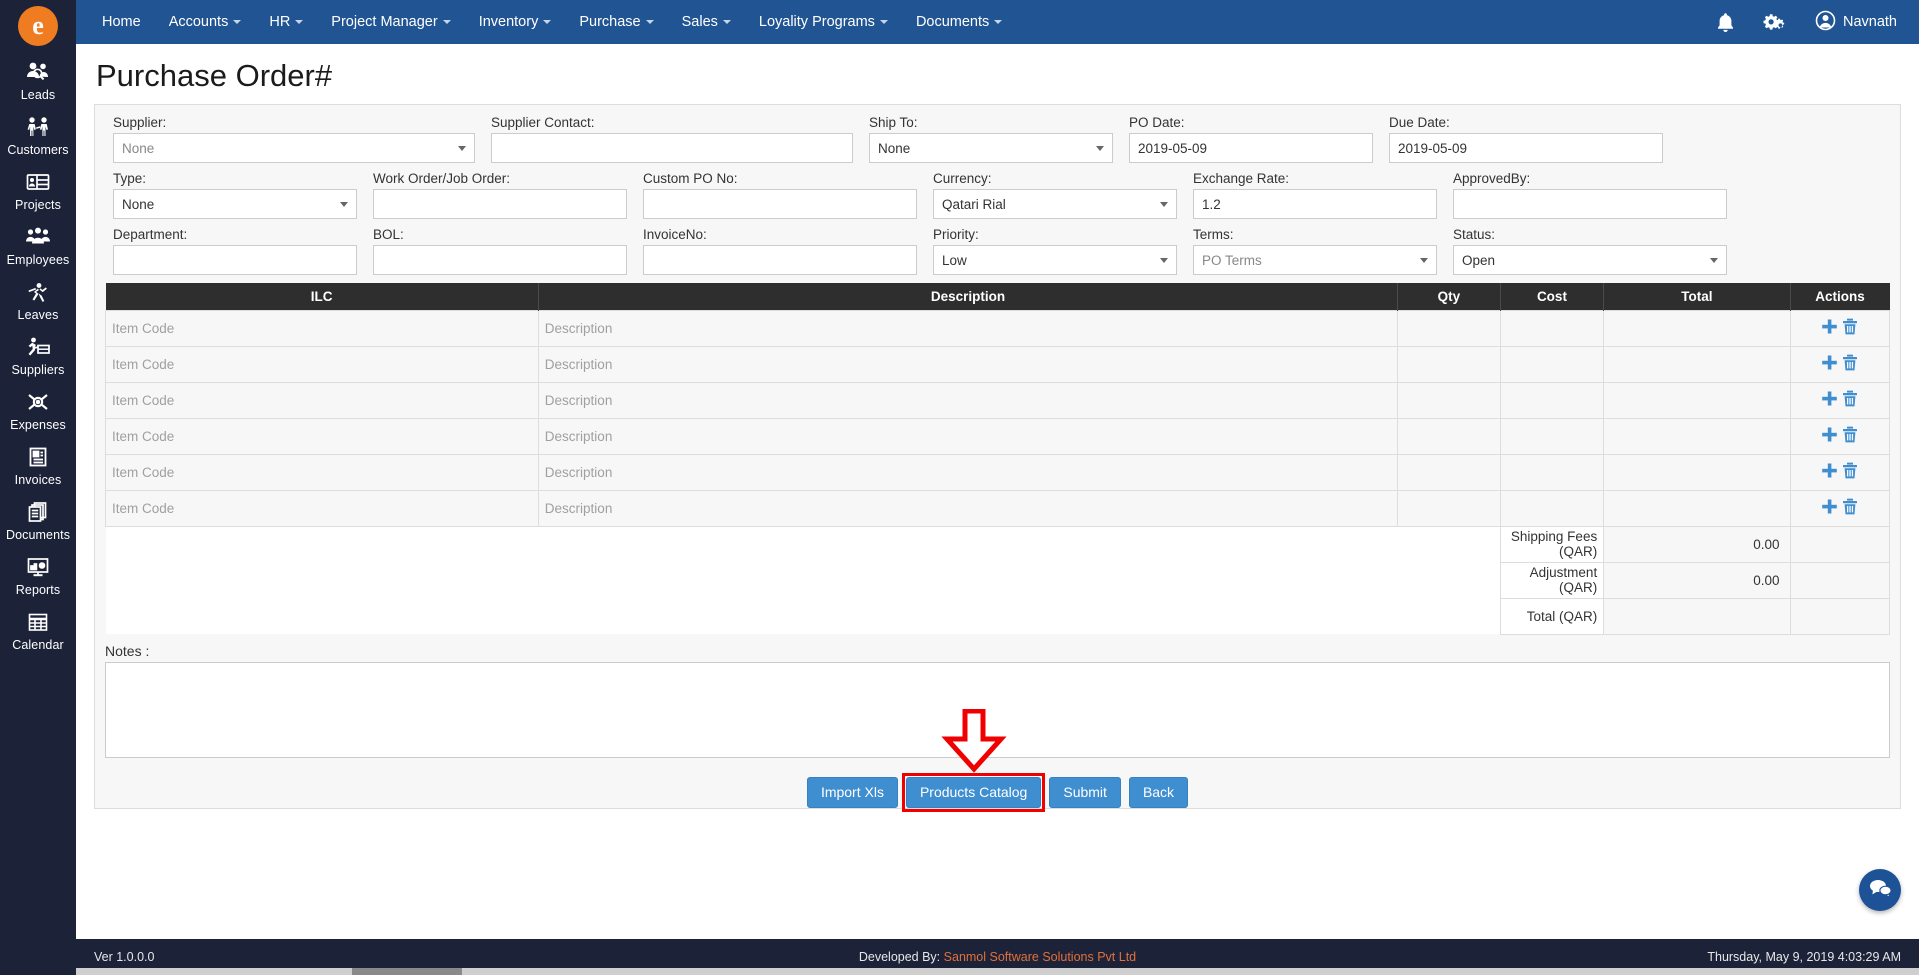 This screenshot has height=975, width=1919. I want to click on sidebar-item-documents: Documents, so click(38, 519).